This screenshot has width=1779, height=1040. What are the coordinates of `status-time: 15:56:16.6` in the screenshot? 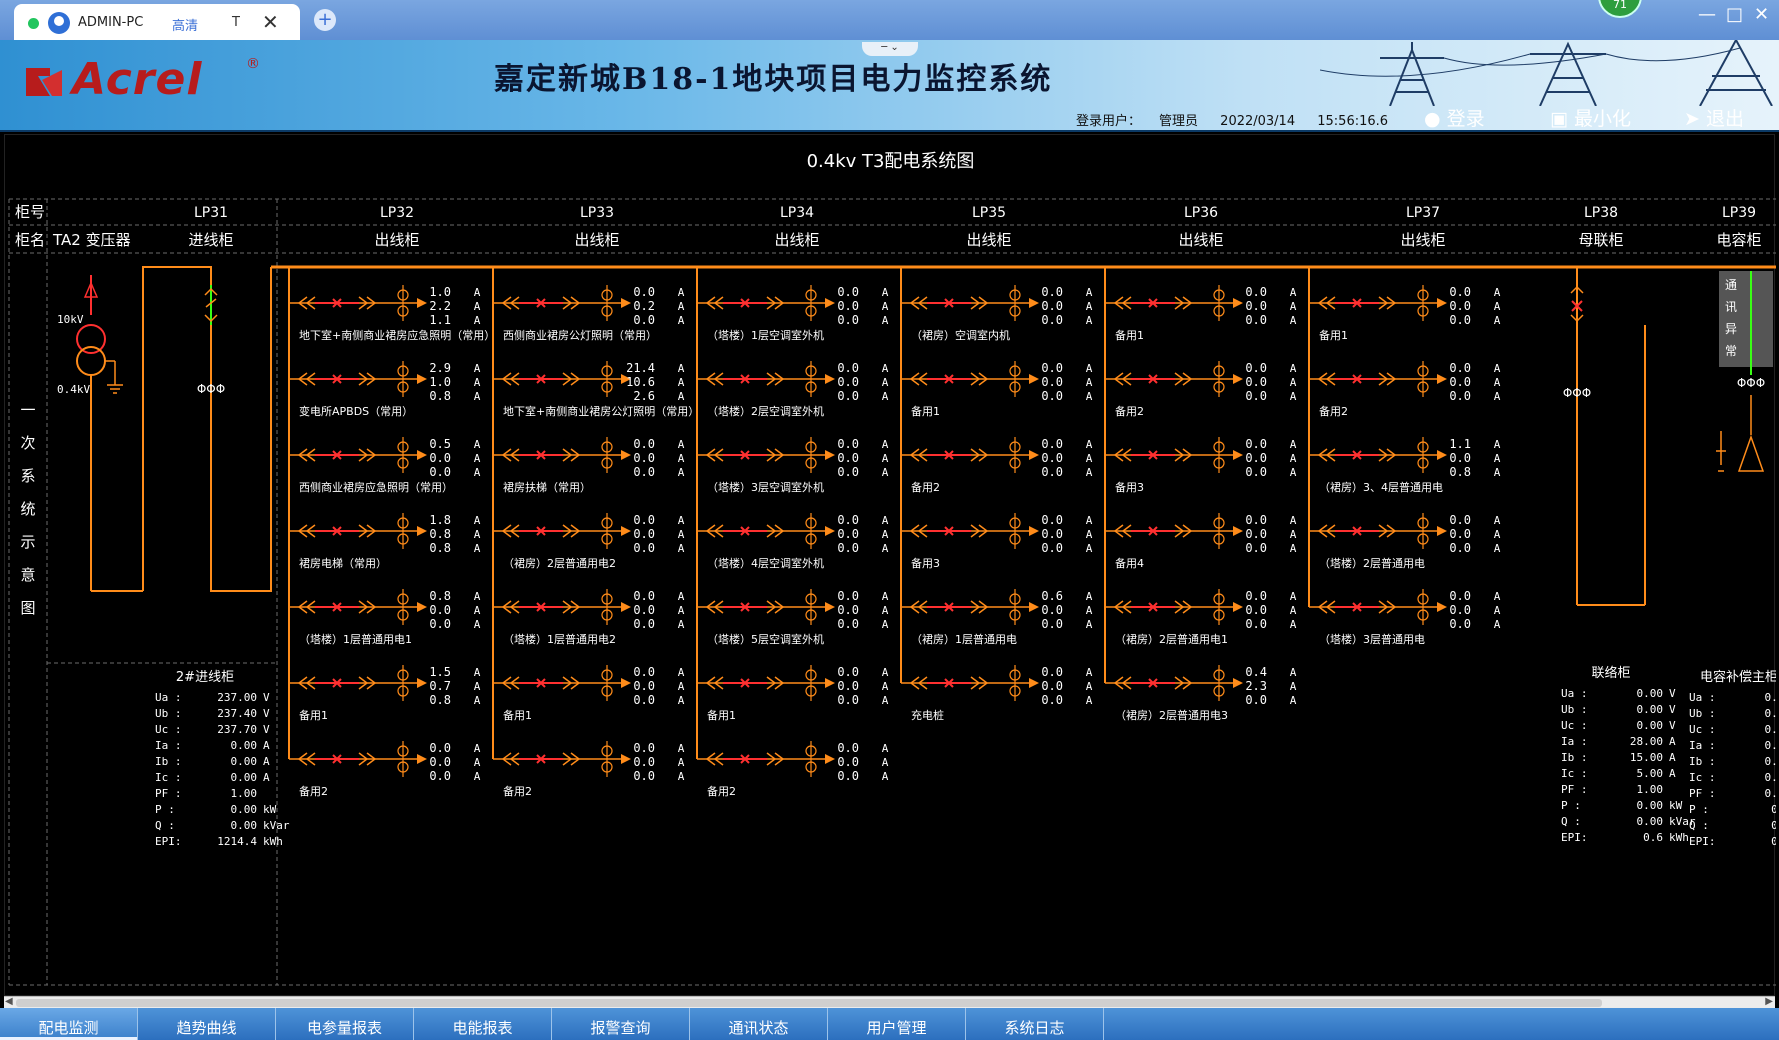 It's located at (1353, 121).